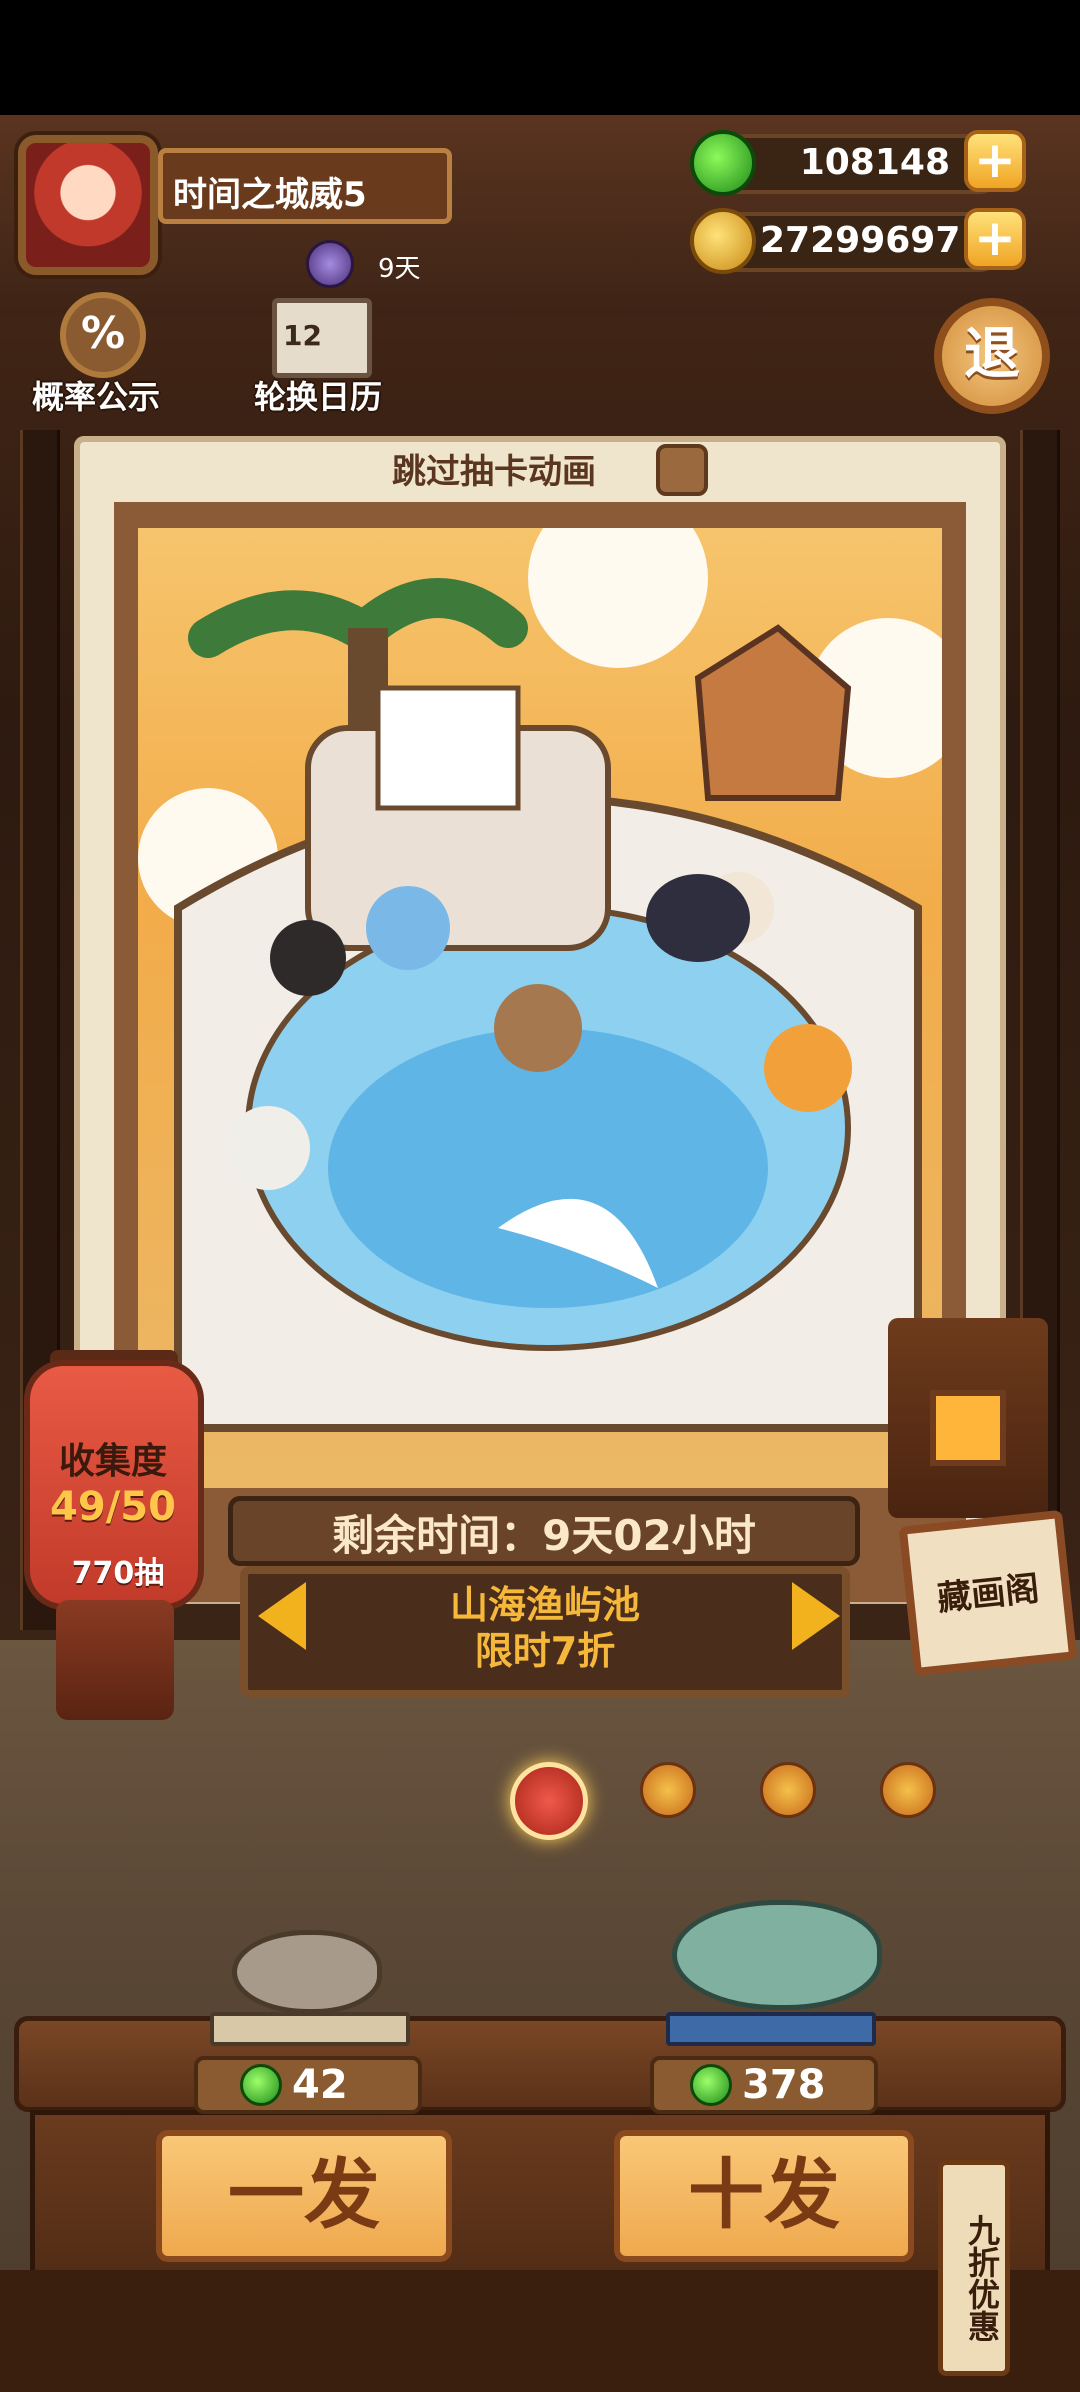 Image resolution: width=1080 pixels, height=2392 pixels. Describe the element at coordinates (307, 1972) in the screenshot. I see `single-draw-fish-icon` at that location.